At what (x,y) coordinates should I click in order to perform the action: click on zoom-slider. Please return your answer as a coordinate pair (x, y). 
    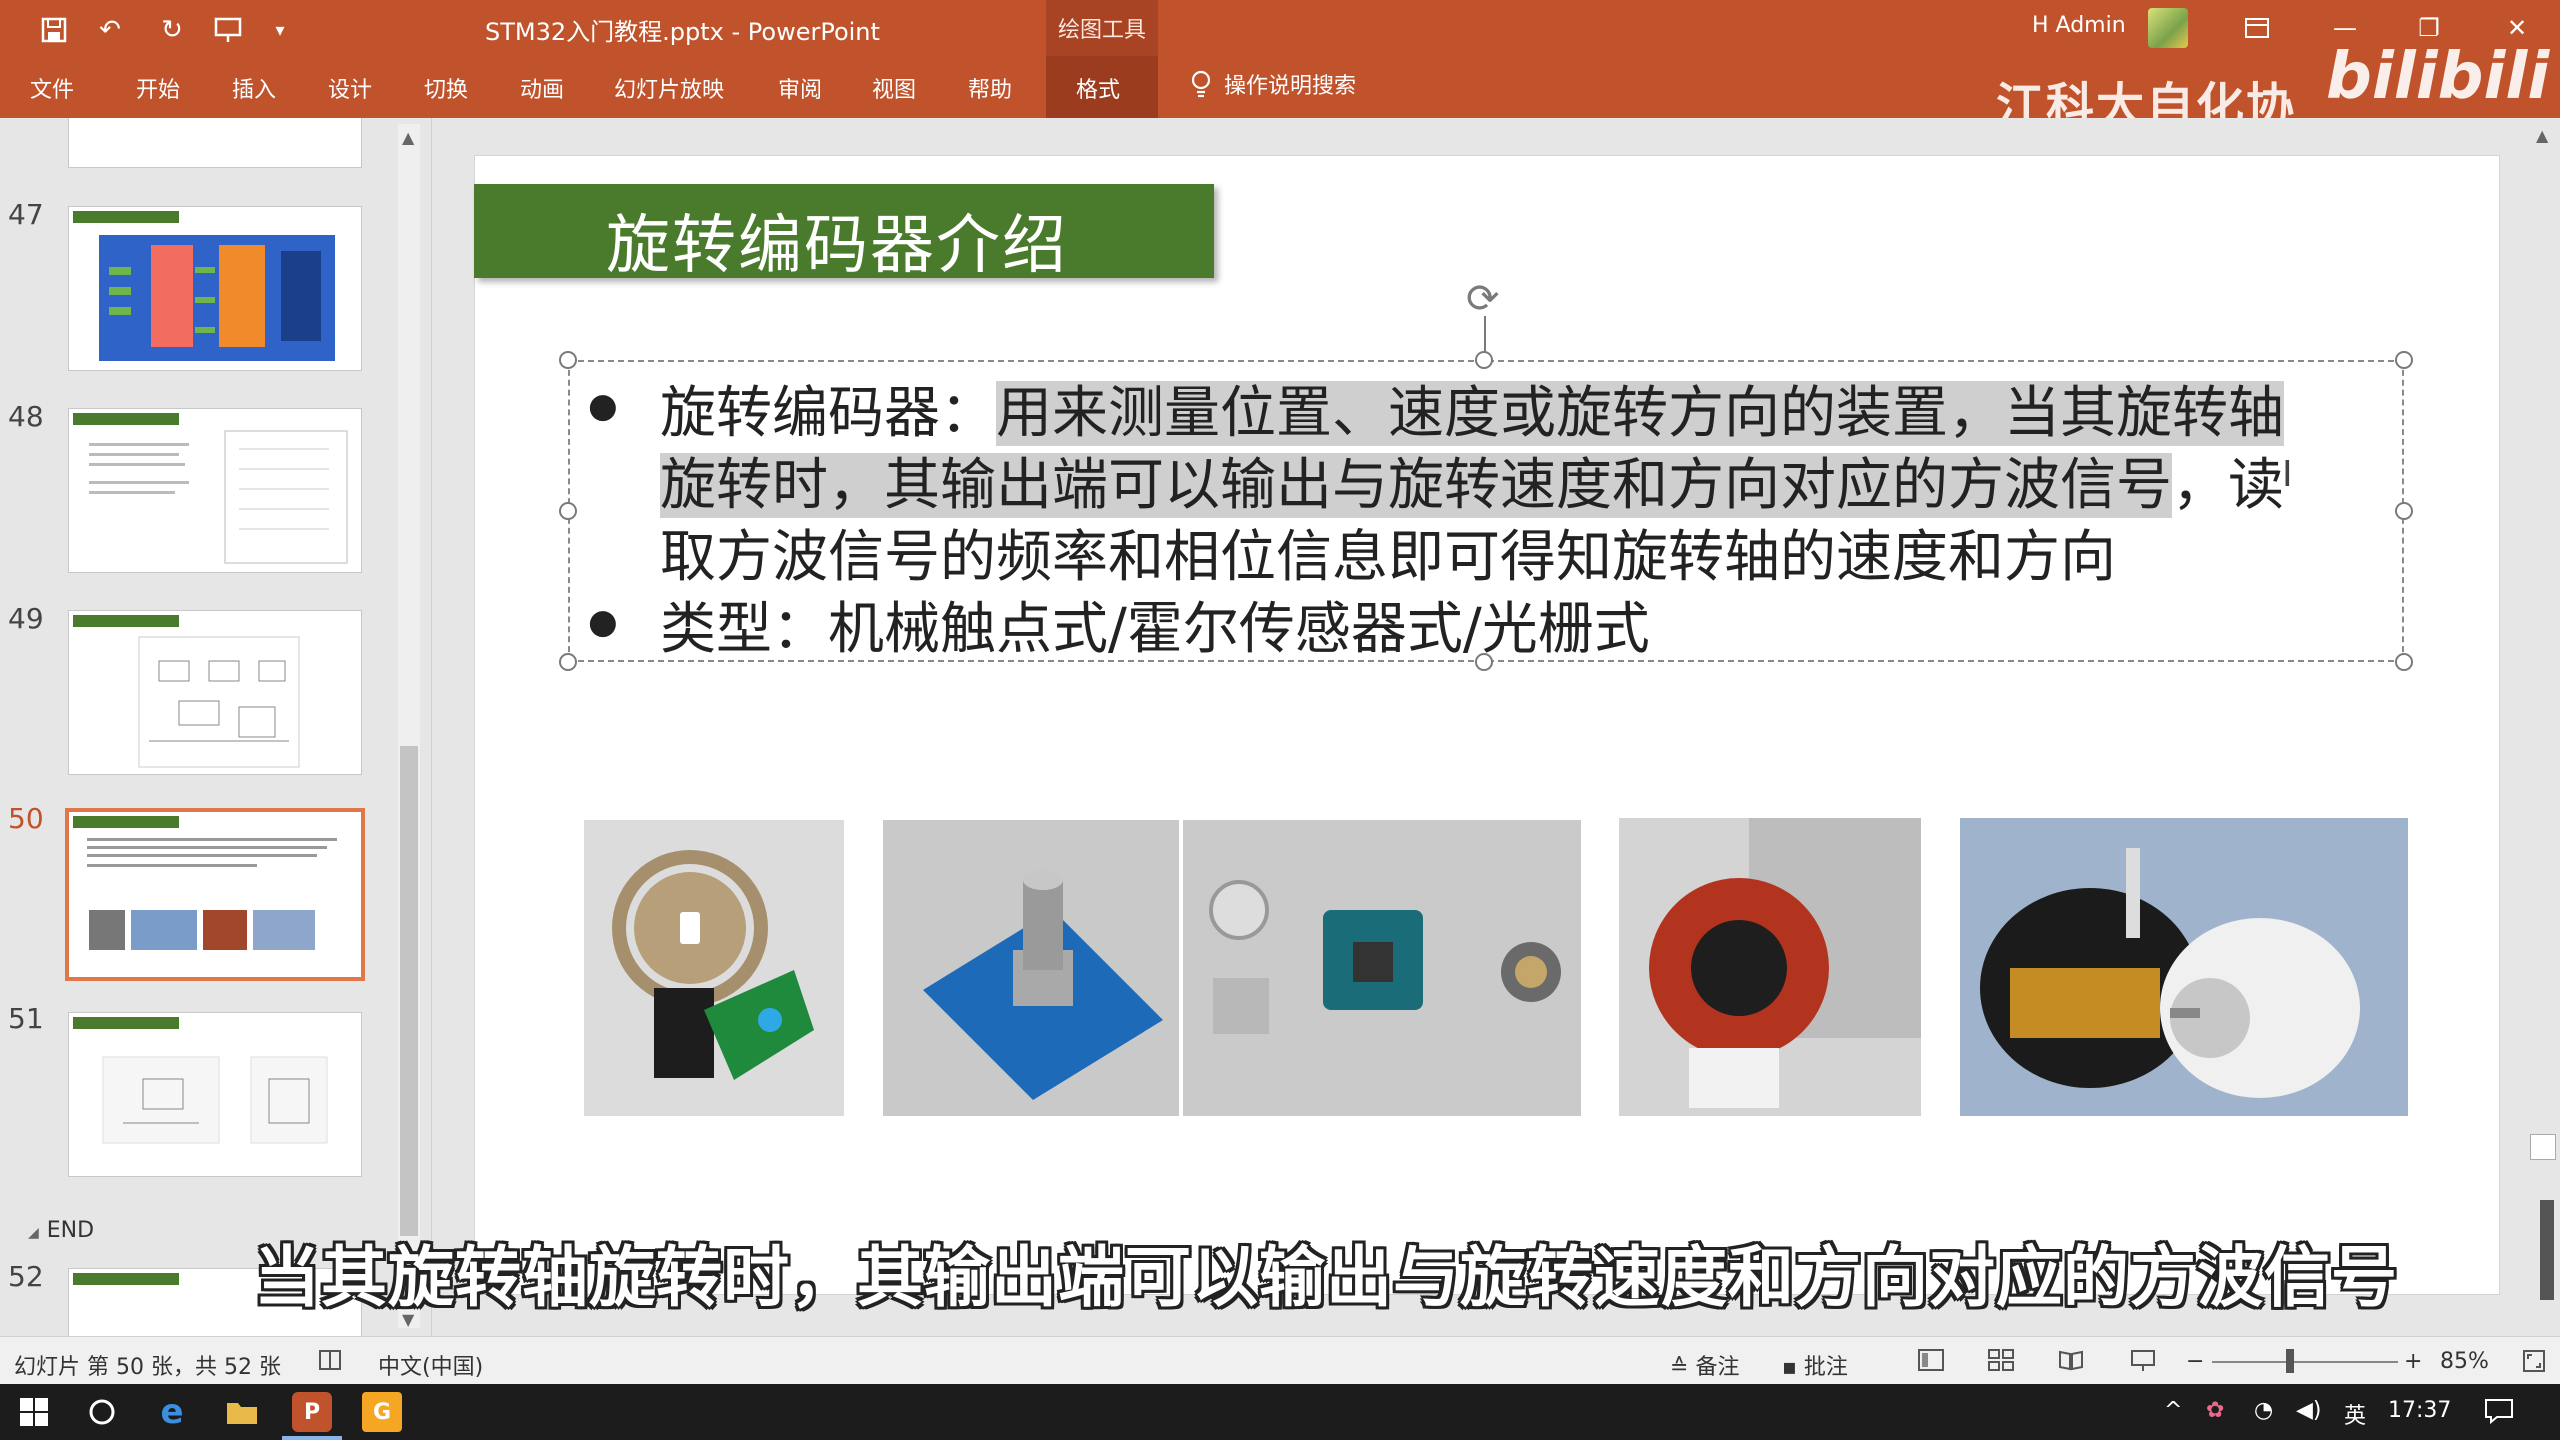
    Looking at the image, I should click on (2305, 1362).